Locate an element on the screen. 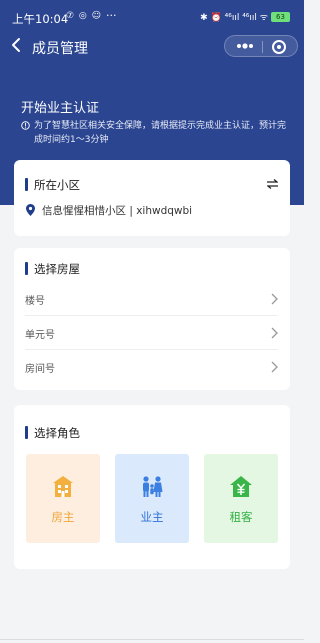 The image size is (320, 643). house-section-title: 选择房屋 is located at coordinates (57, 269).